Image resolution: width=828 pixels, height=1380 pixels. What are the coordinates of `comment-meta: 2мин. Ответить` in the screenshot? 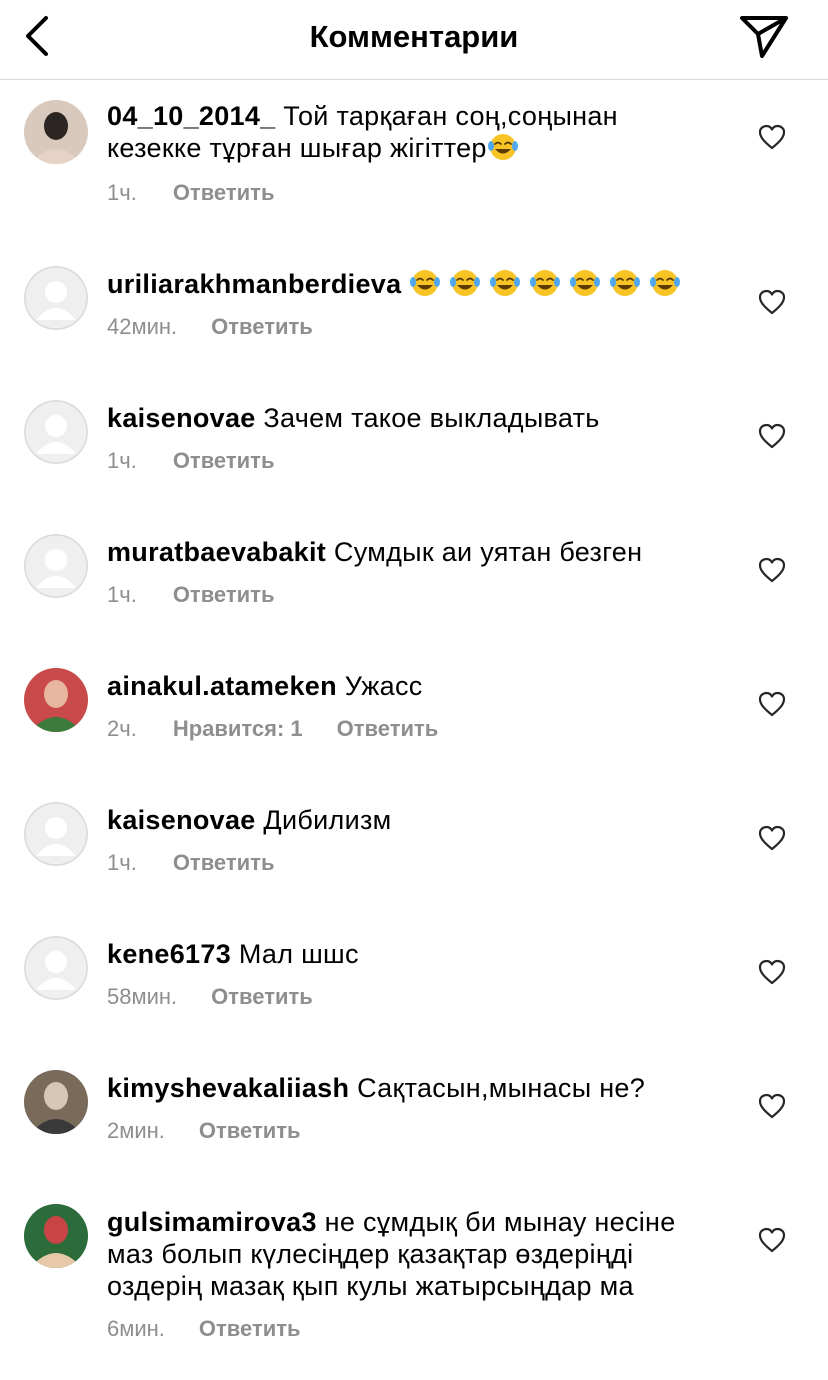 It's located at (204, 1131).